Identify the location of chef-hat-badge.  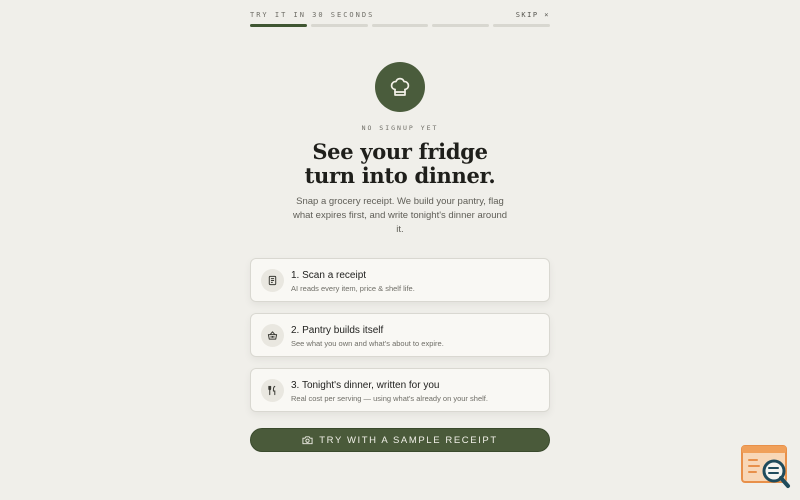
(400, 87).